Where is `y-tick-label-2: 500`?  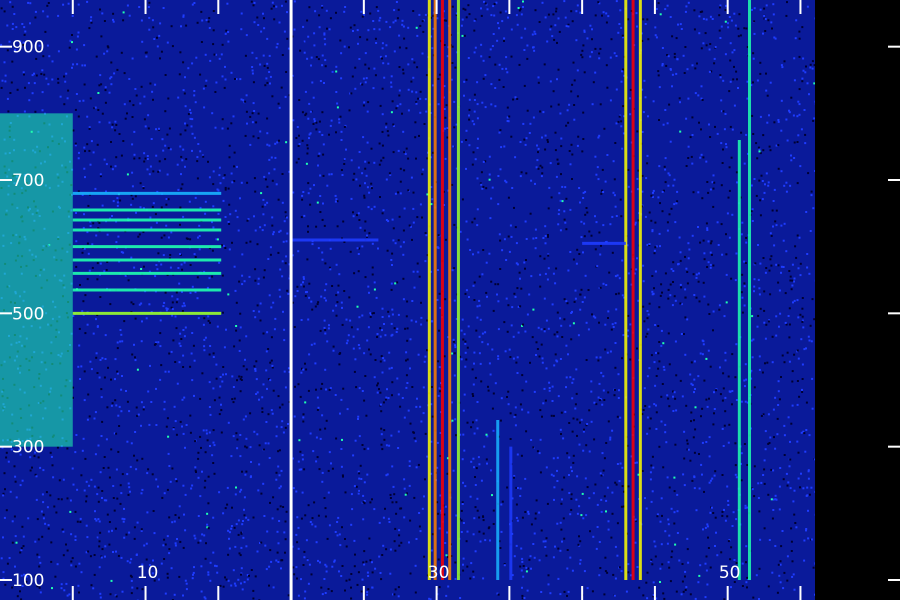 y-tick-label-2: 500 is located at coordinates (28, 314).